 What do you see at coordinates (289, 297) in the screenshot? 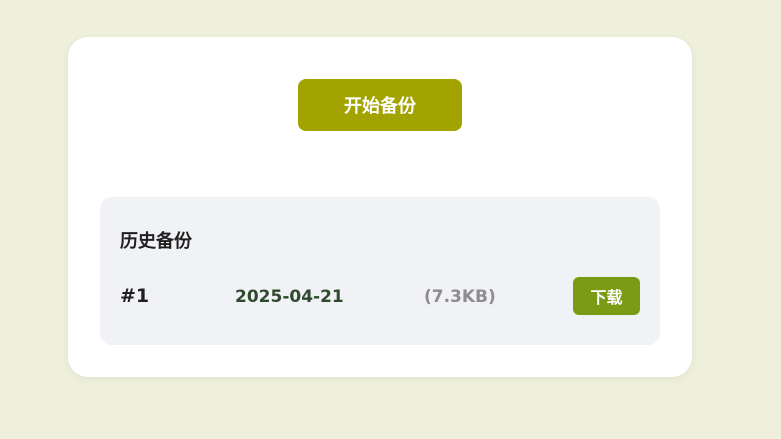
I see `backup-date: 2025-04-21` at bounding box center [289, 297].